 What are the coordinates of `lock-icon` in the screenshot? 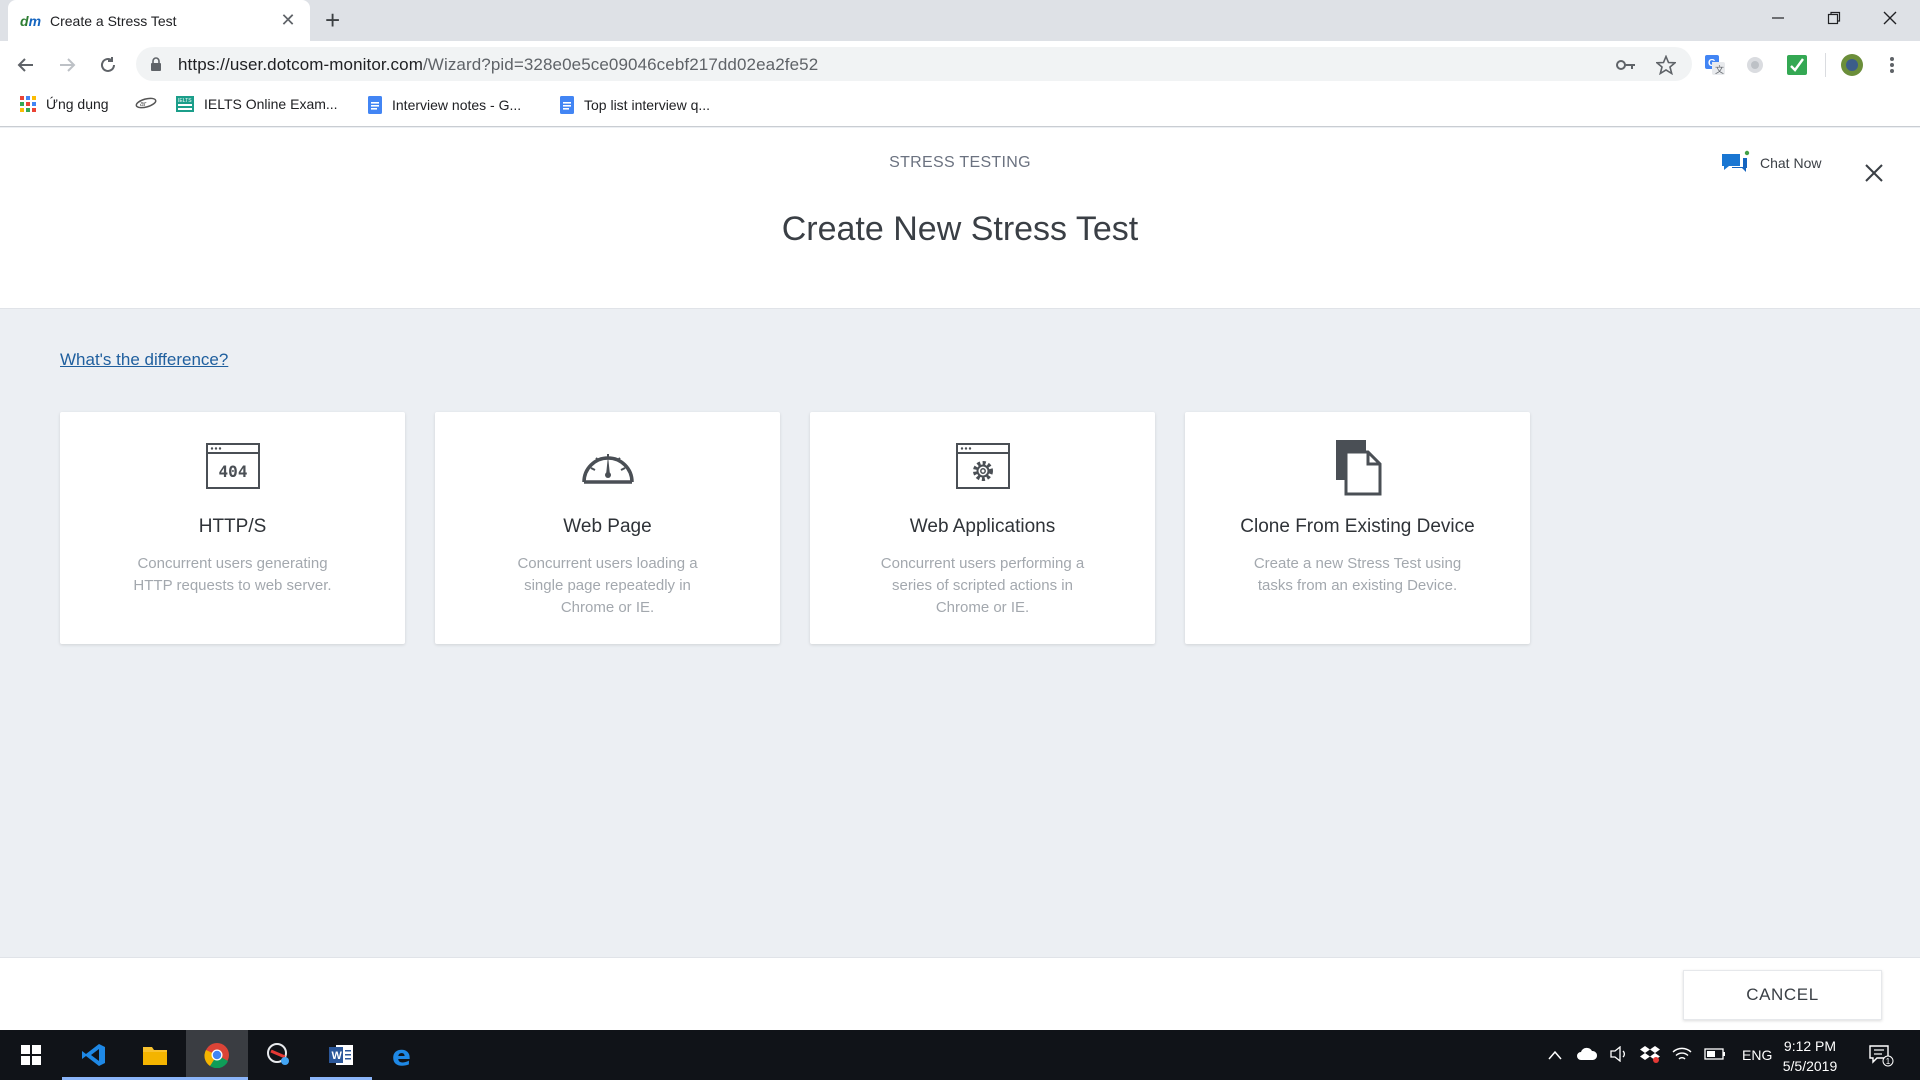 It's located at (156, 66).